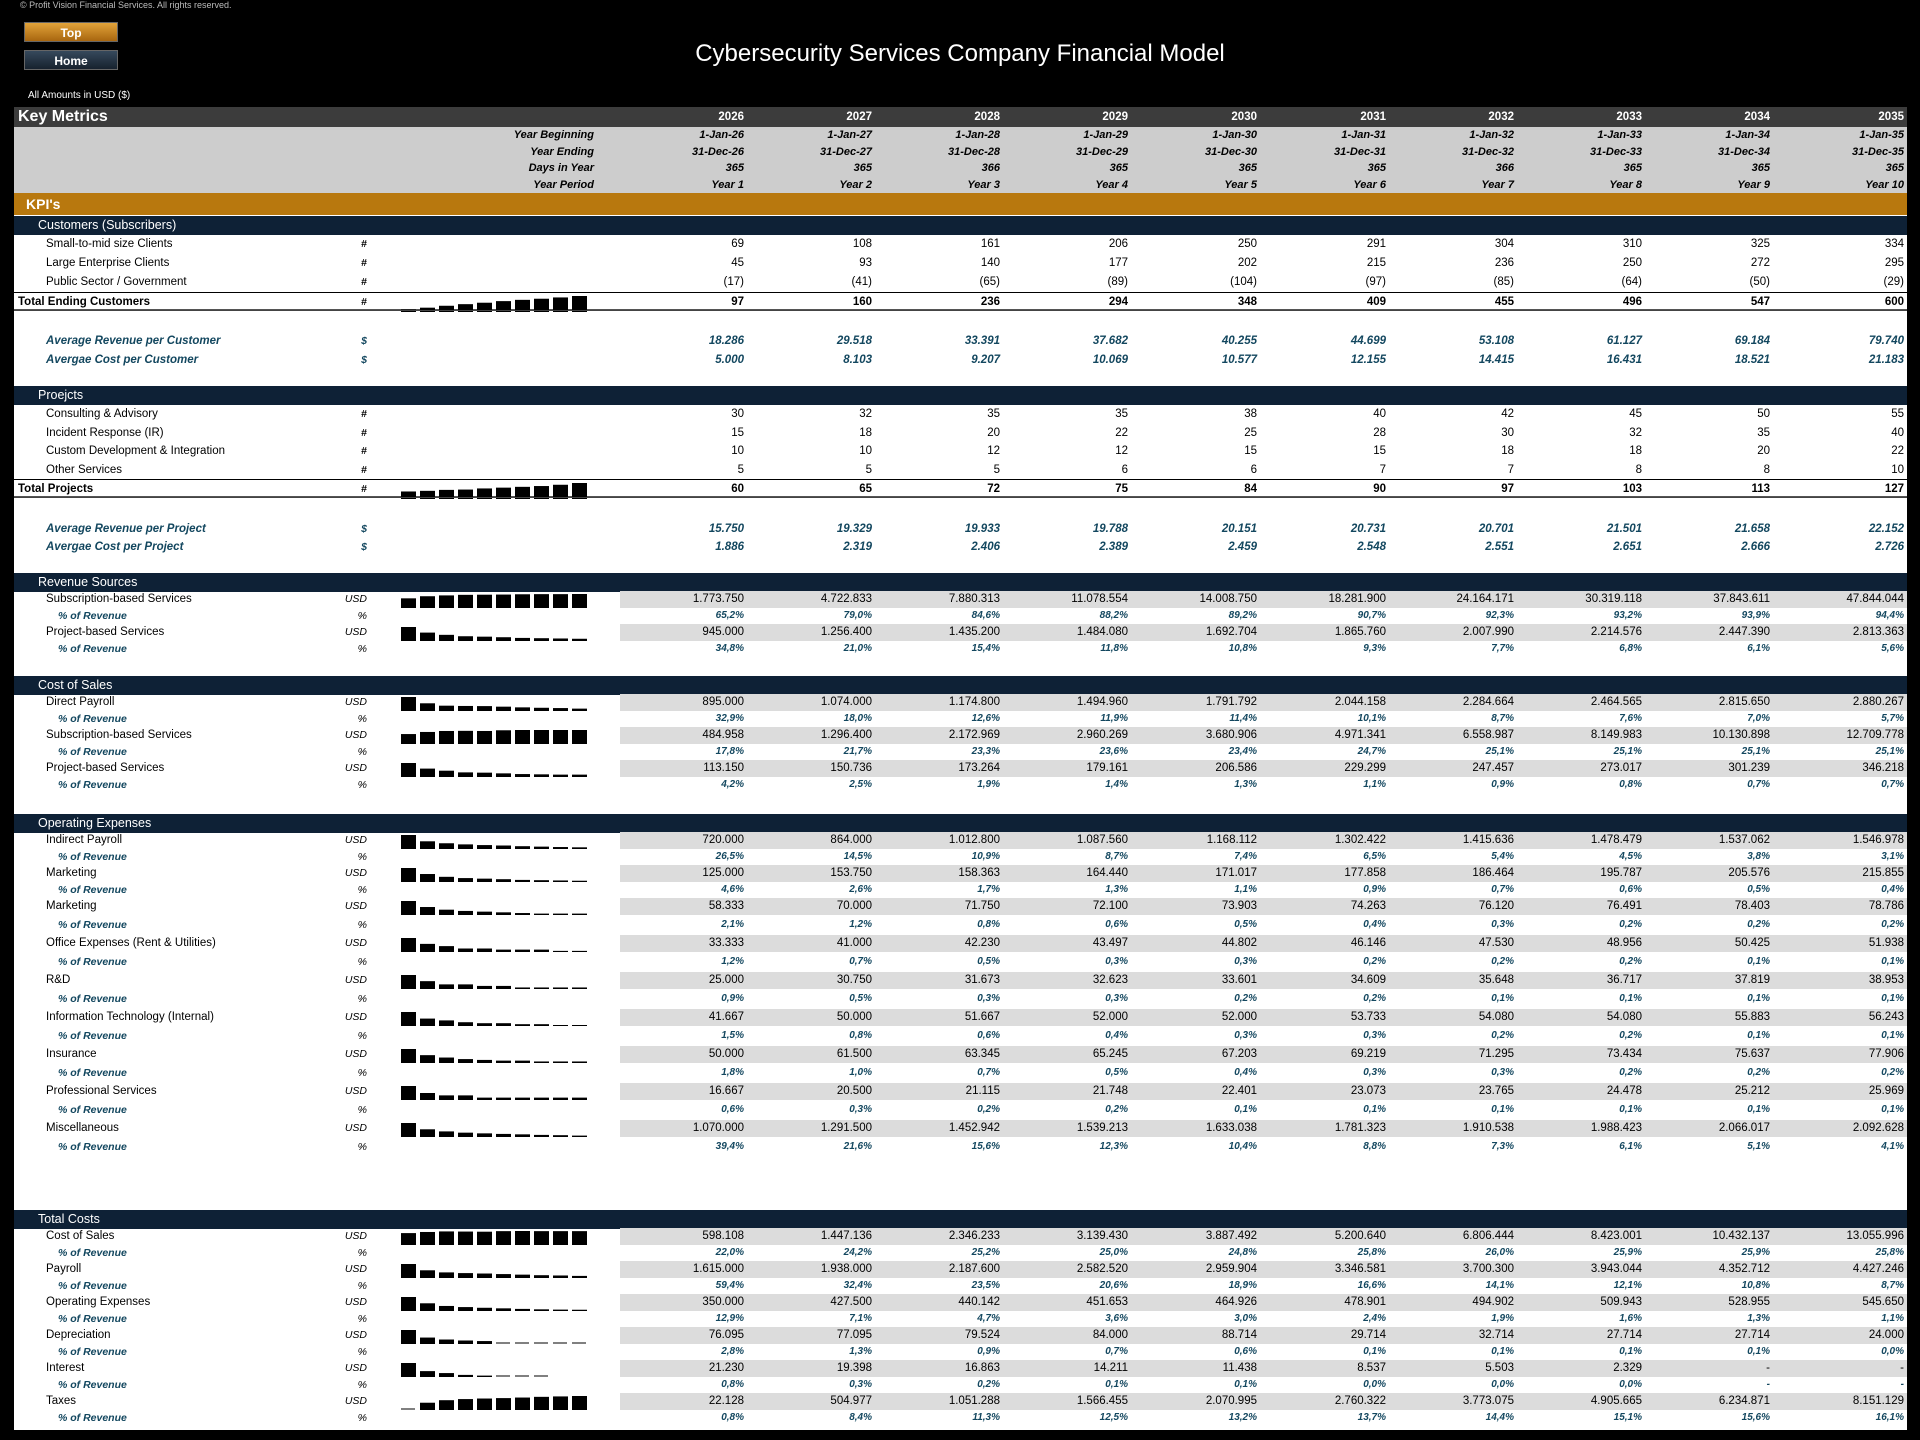 The image size is (1920, 1440). What do you see at coordinates (1195, 873) in the screenshot?
I see `value-cell: 171.017` at bounding box center [1195, 873].